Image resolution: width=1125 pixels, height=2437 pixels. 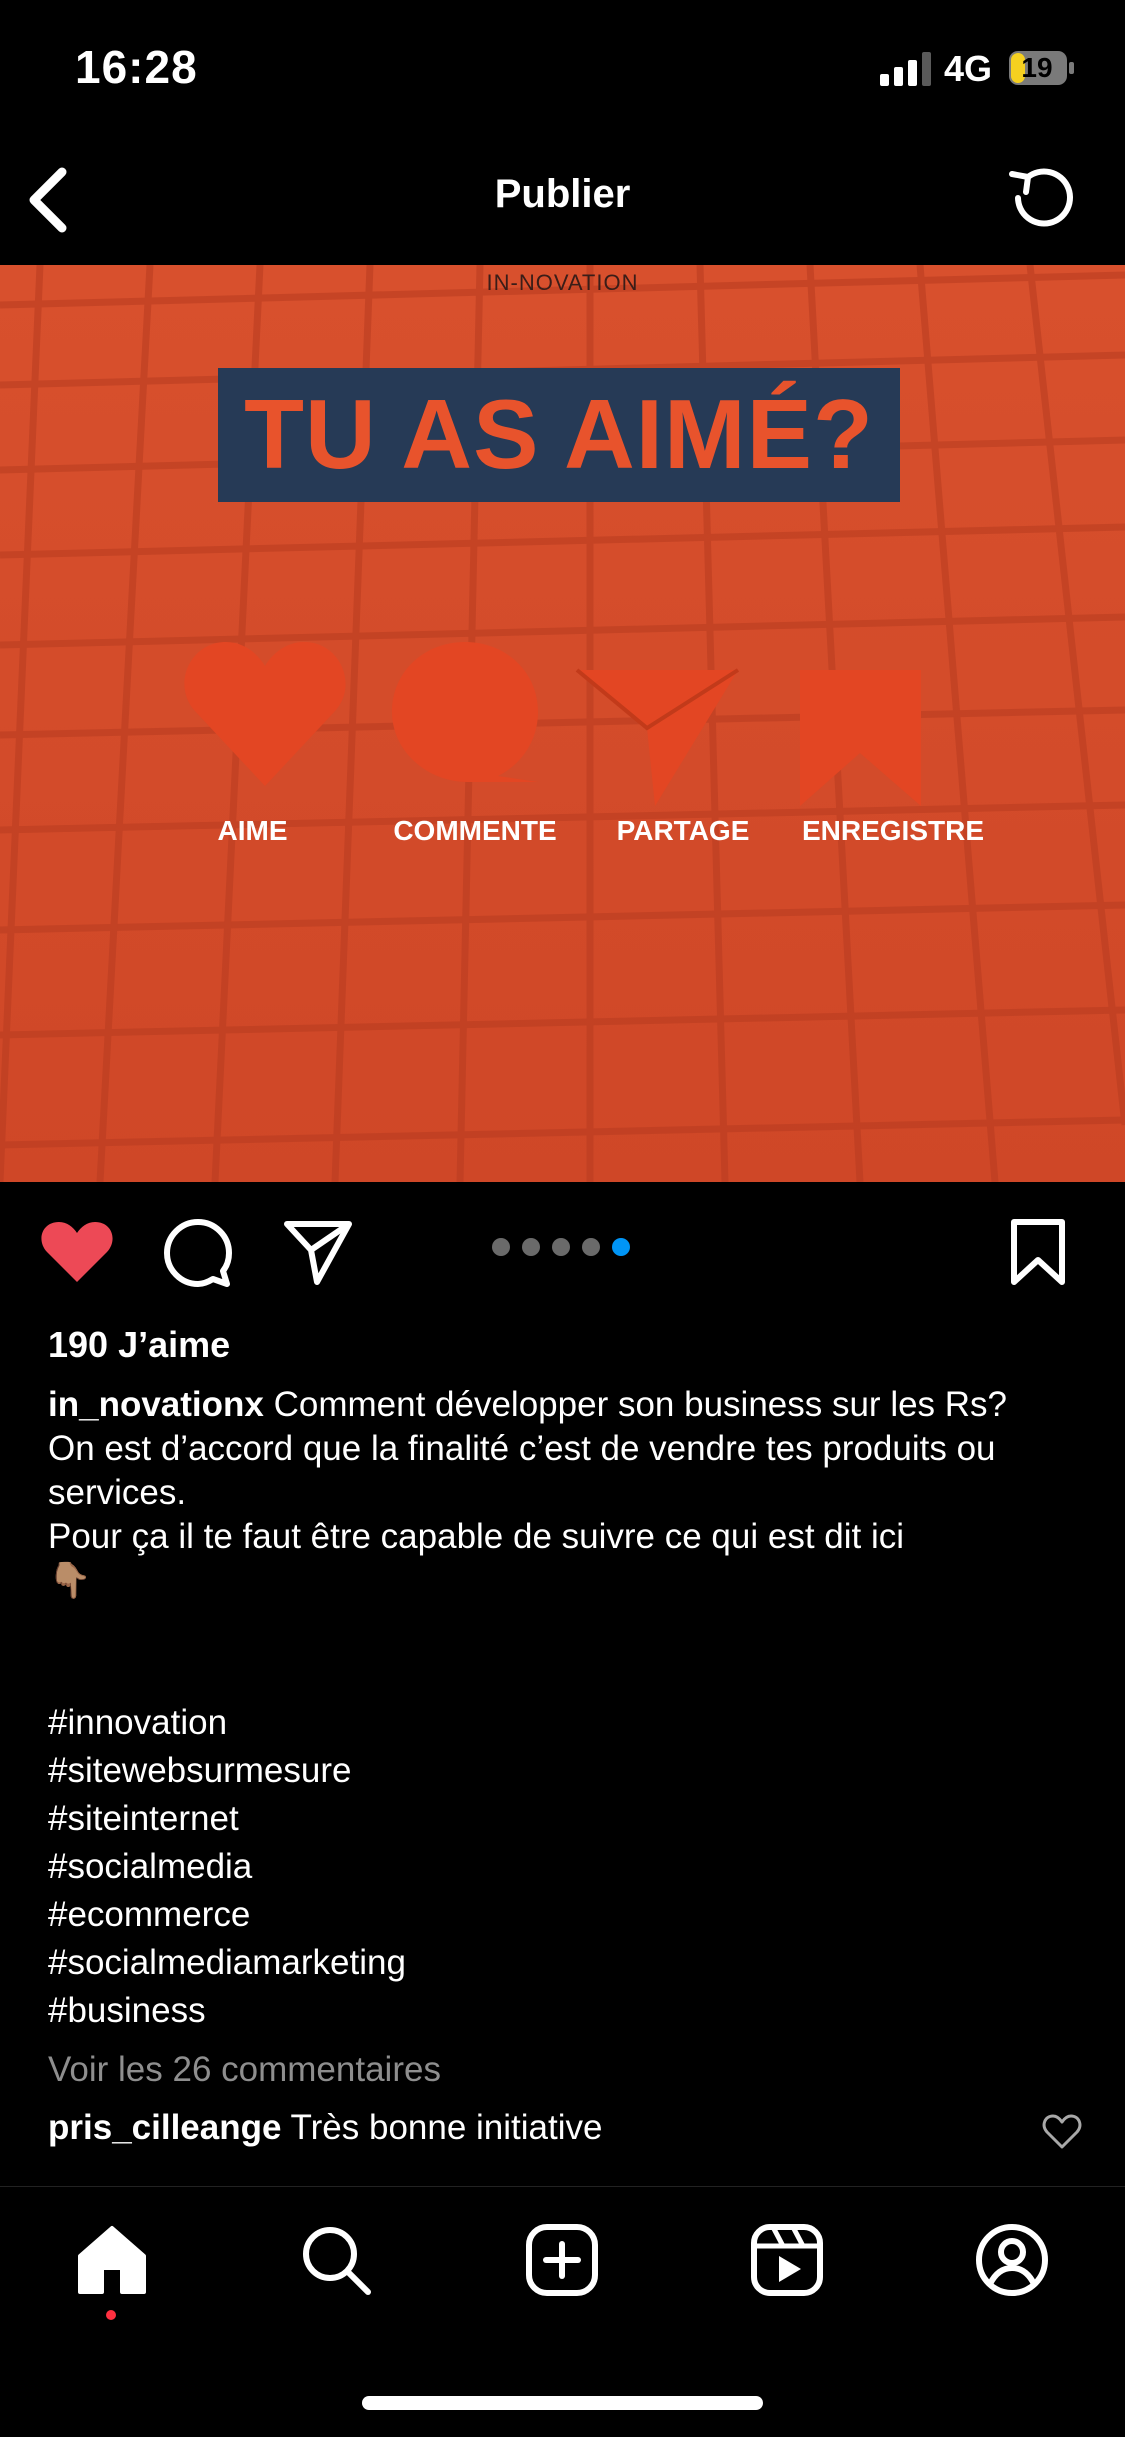 What do you see at coordinates (562, 2260) in the screenshot?
I see `create-post-icon` at bounding box center [562, 2260].